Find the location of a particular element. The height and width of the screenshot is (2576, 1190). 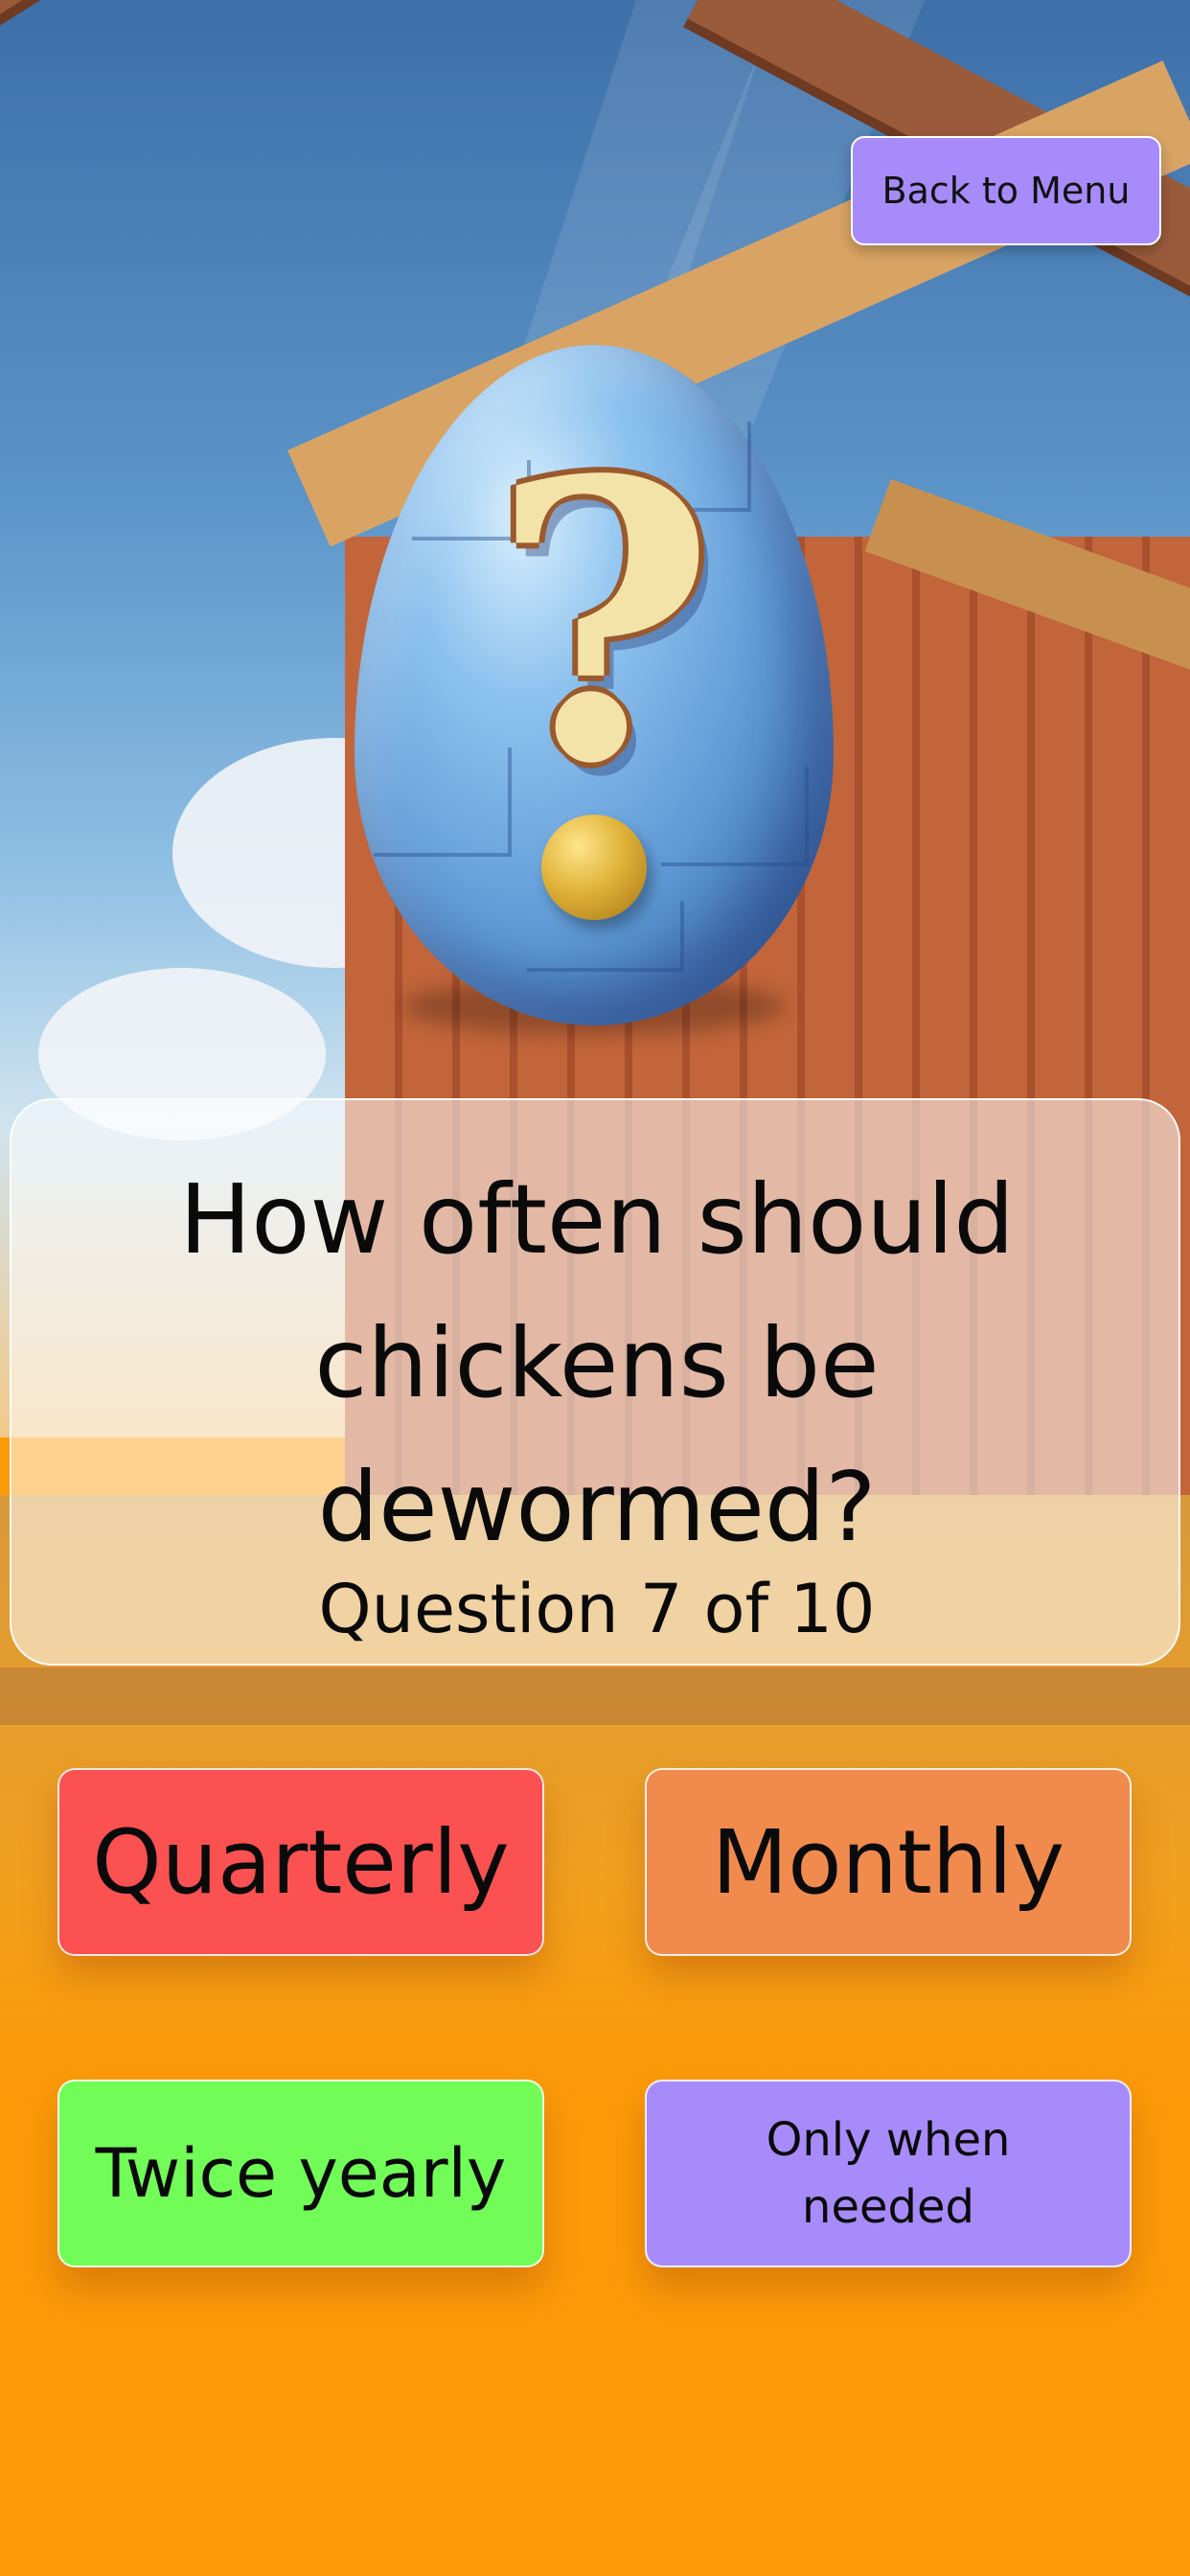

answer-twice-yearly-button: Twice yearly is located at coordinates (301, 2173).